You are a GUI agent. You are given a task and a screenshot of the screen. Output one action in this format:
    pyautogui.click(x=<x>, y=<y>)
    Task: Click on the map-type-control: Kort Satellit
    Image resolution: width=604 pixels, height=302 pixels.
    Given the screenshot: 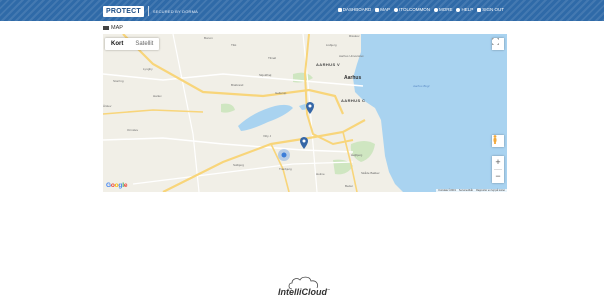 What is the action you would take?
    pyautogui.click(x=132, y=44)
    